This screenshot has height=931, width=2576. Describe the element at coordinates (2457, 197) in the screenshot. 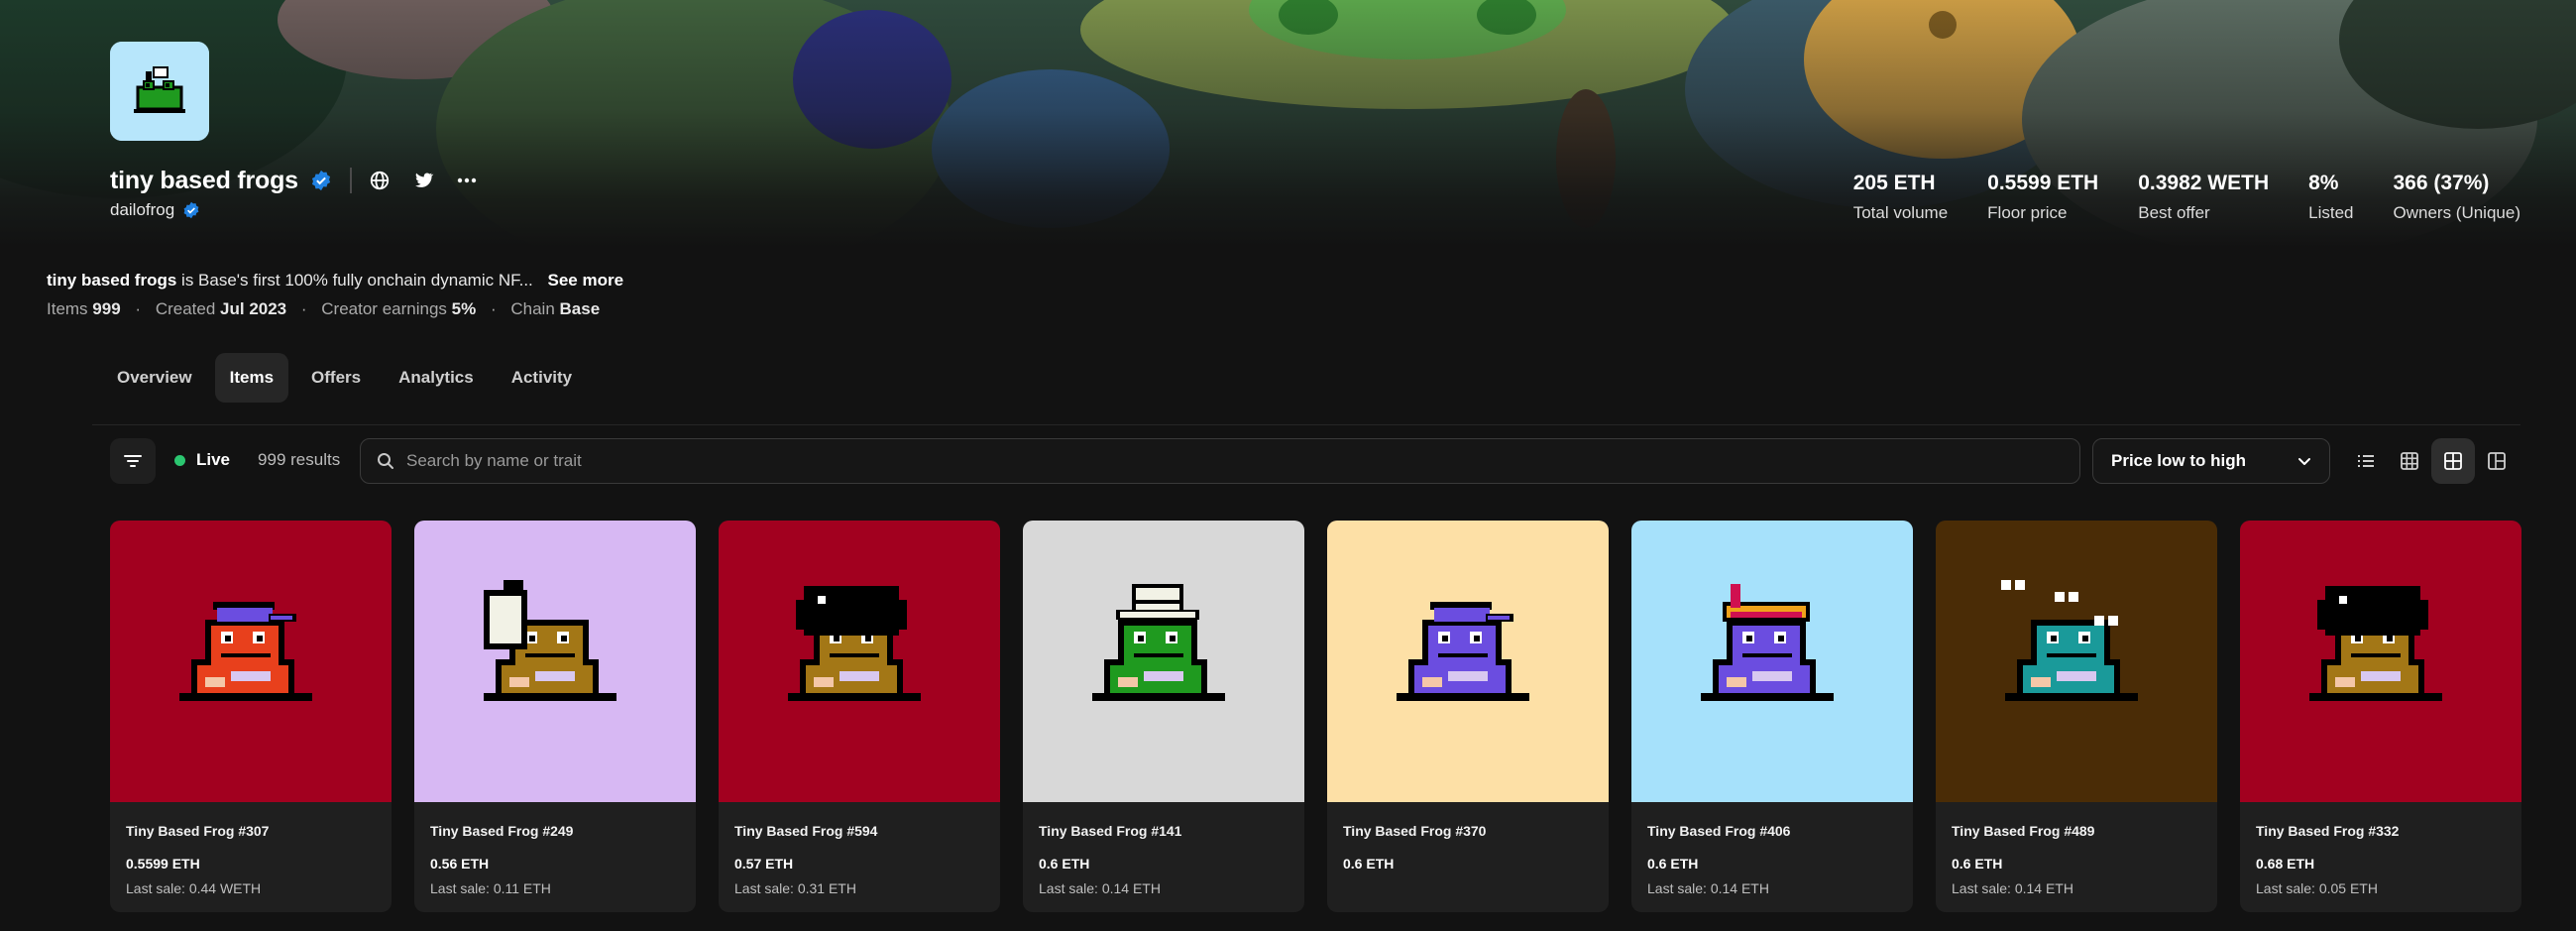

I see `stat-owners: 366 (37%) Owners (Unique)` at that location.